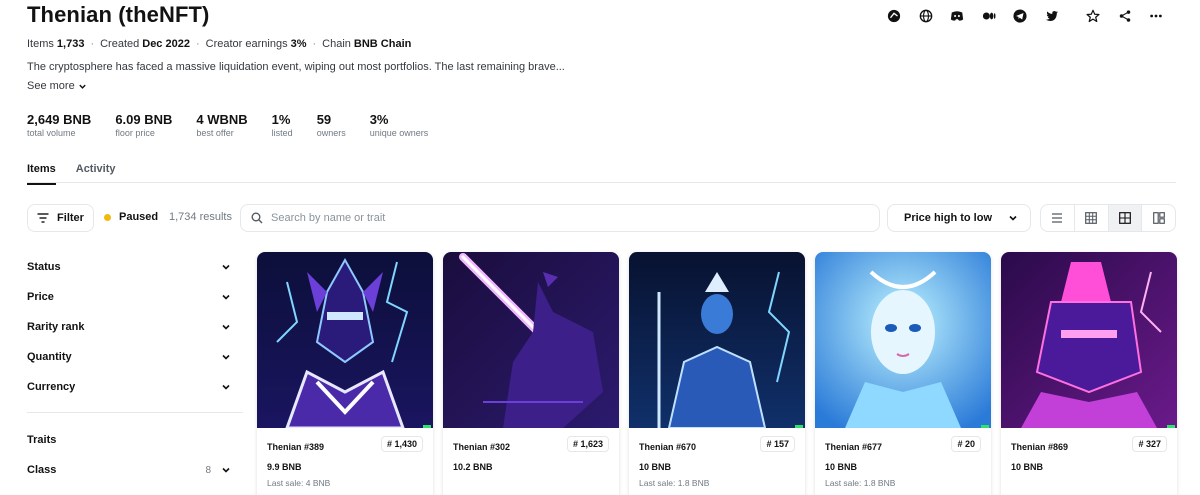 This screenshot has height=495, width=1200. What do you see at coordinates (200, 217) in the screenshot?
I see `results-count: 1,734 results` at bounding box center [200, 217].